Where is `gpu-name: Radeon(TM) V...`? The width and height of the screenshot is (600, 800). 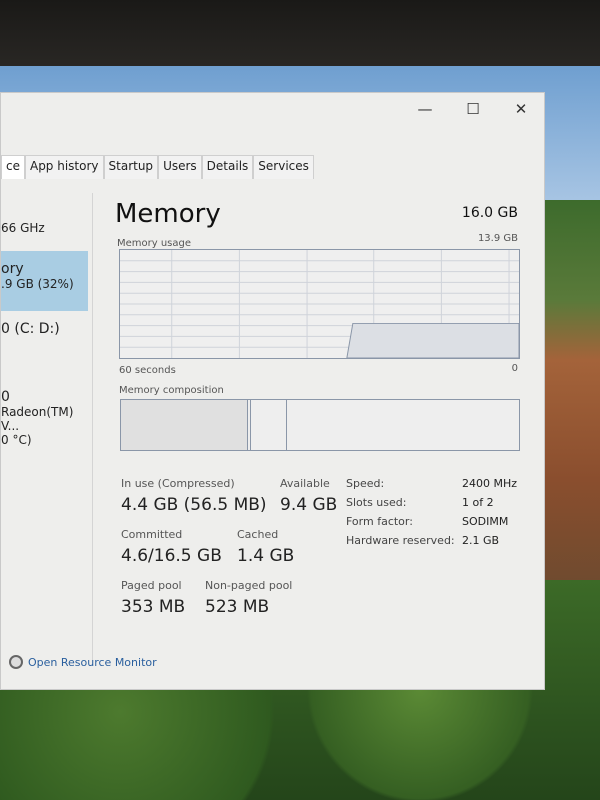
gpu-name: Radeon(TM) V... is located at coordinates (37, 419).